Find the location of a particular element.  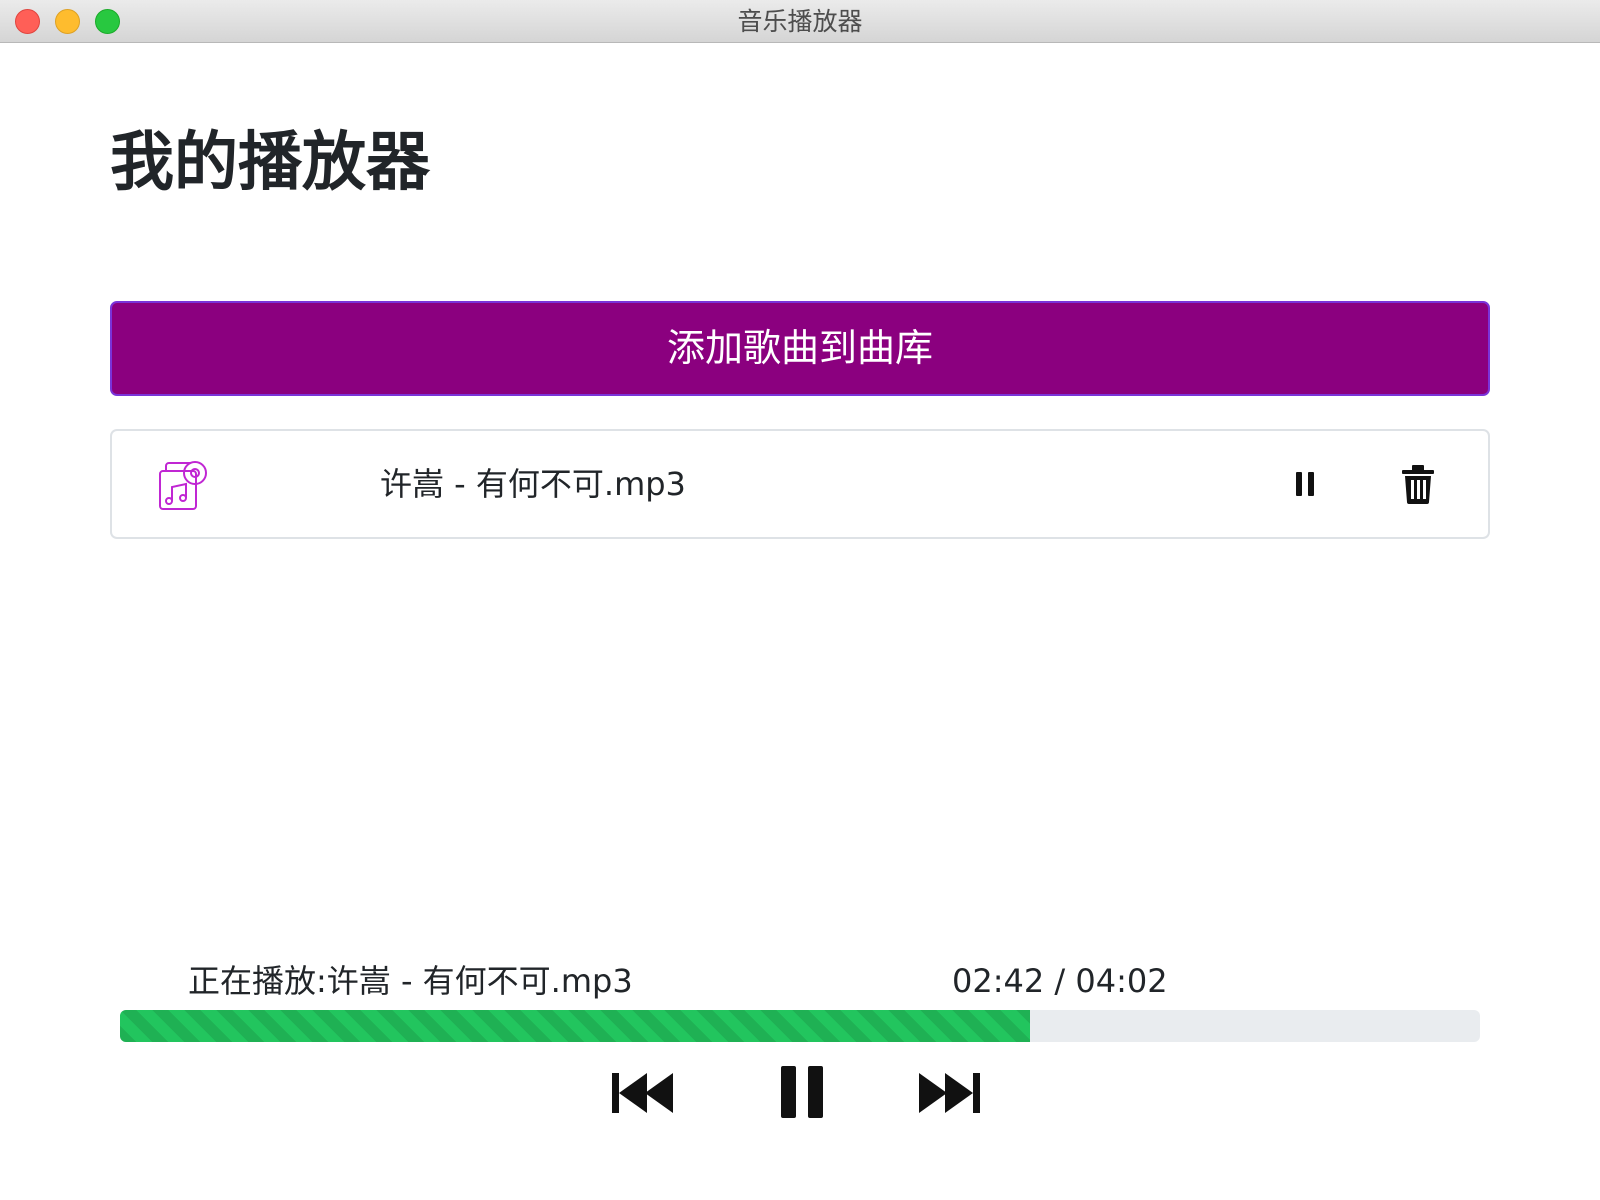

song-list-item: 许嵩 - 有何不可.mp3 is located at coordinates (800, 484).